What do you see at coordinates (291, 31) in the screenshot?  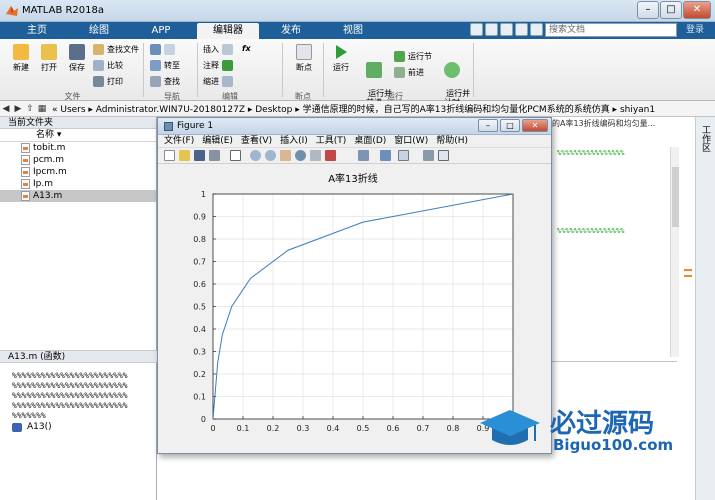 I see `tab-publish: 发布` at bounding box center [291, 31].